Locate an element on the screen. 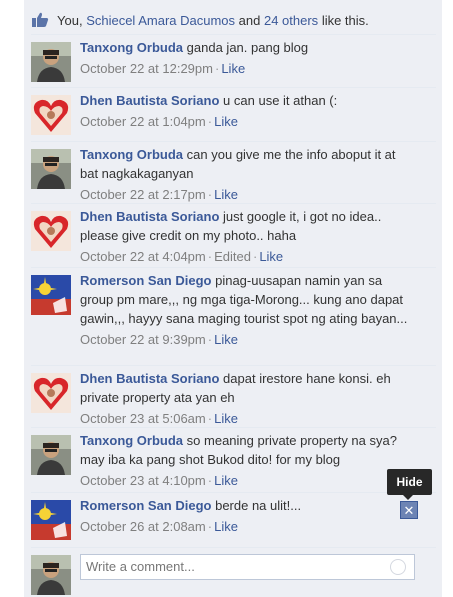 This screenshot has width=453, height=597. hide-comment-button: ✕ is located at coordinates (409, 510).